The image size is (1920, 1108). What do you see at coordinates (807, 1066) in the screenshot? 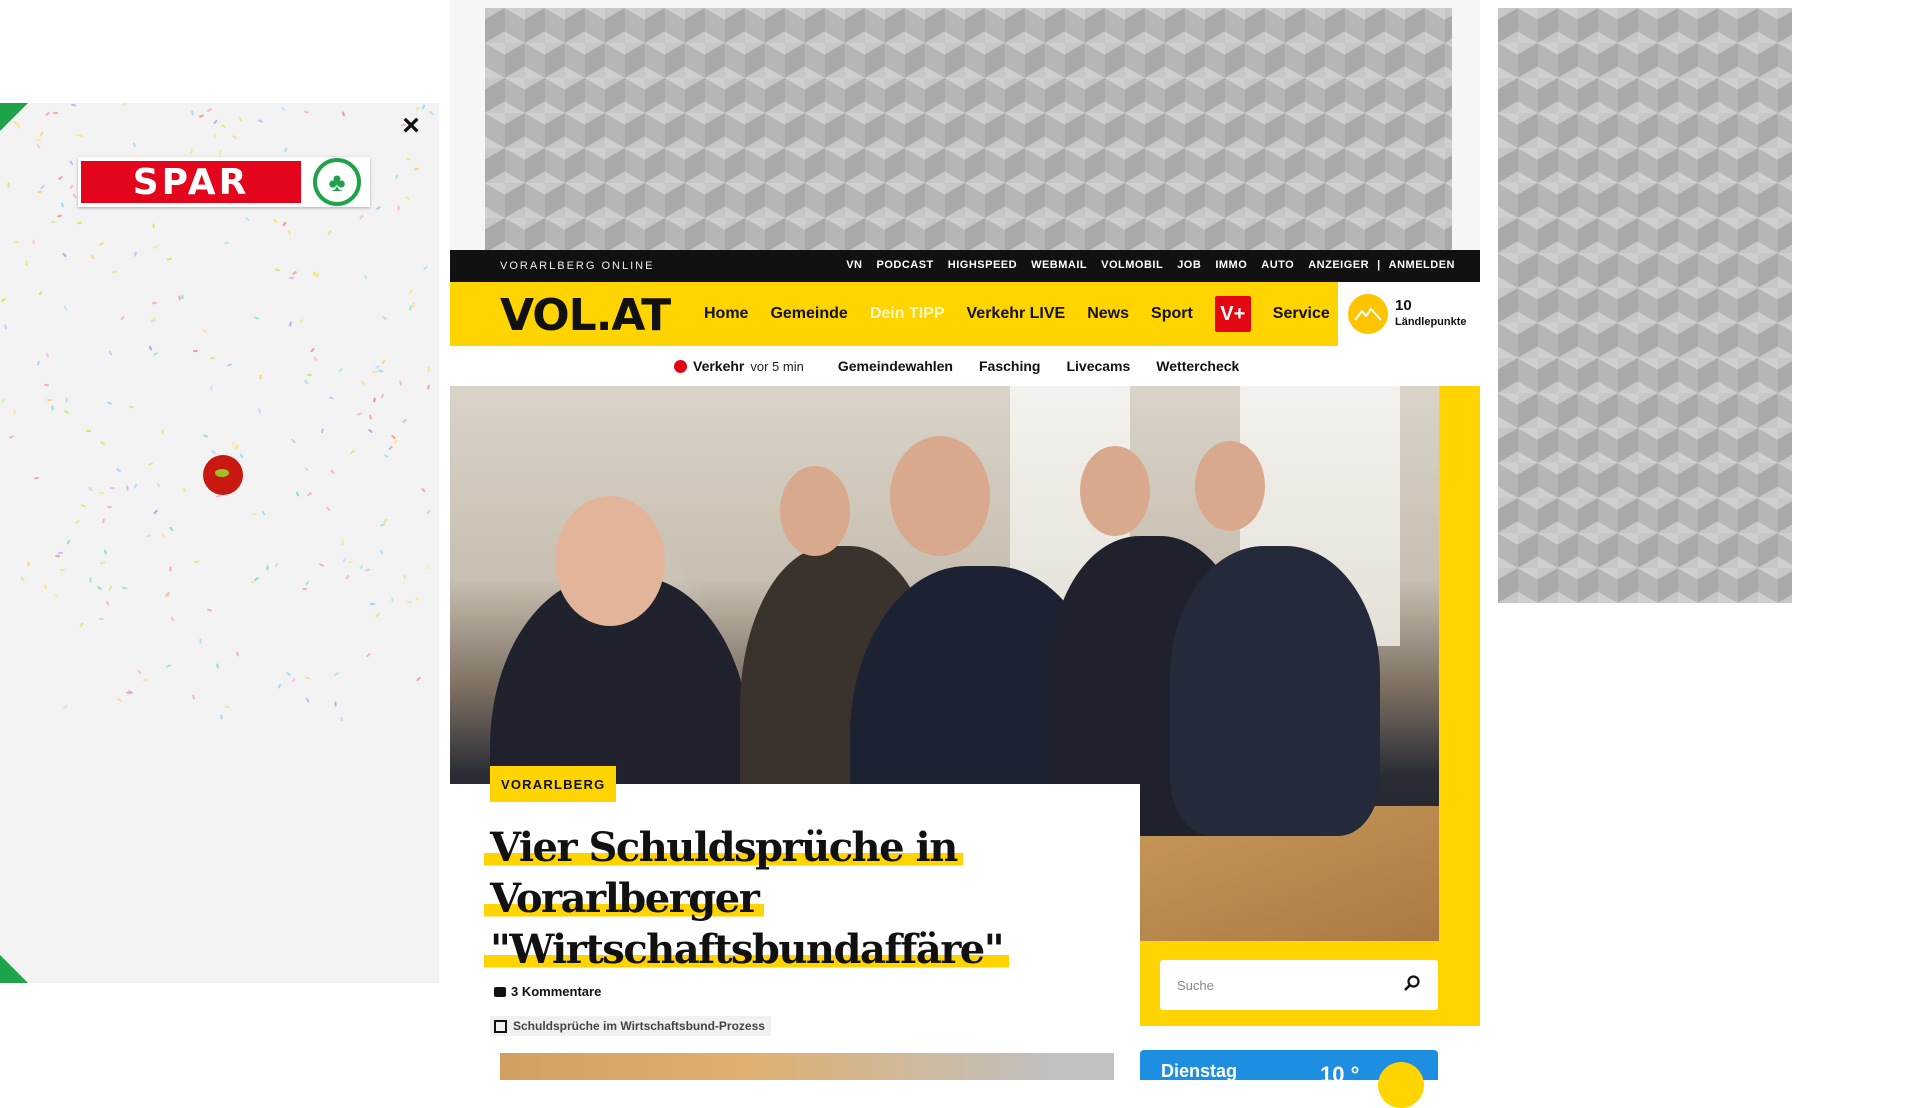
I see `next-article-thumbnail` at bounding box center [807, 1066].